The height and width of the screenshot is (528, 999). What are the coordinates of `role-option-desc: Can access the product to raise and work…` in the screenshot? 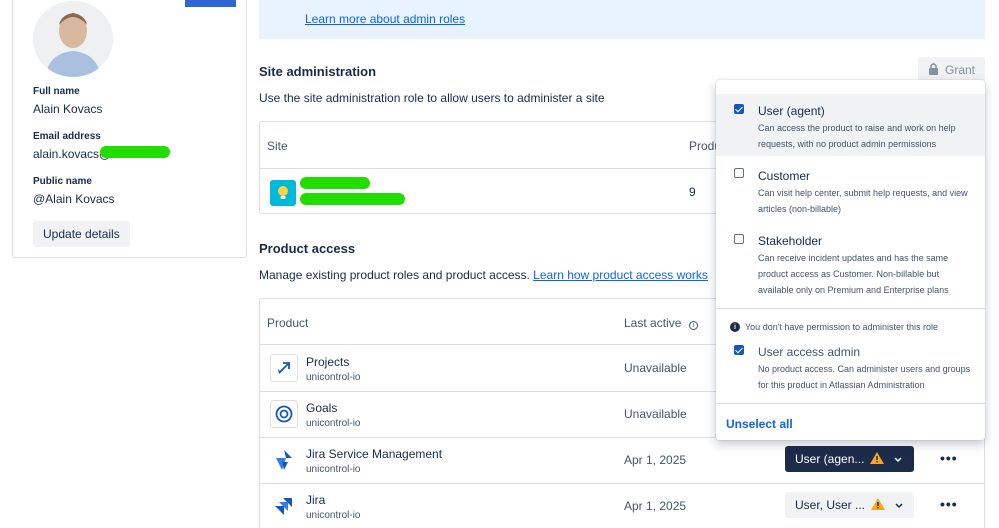 It's located at (857, 136).